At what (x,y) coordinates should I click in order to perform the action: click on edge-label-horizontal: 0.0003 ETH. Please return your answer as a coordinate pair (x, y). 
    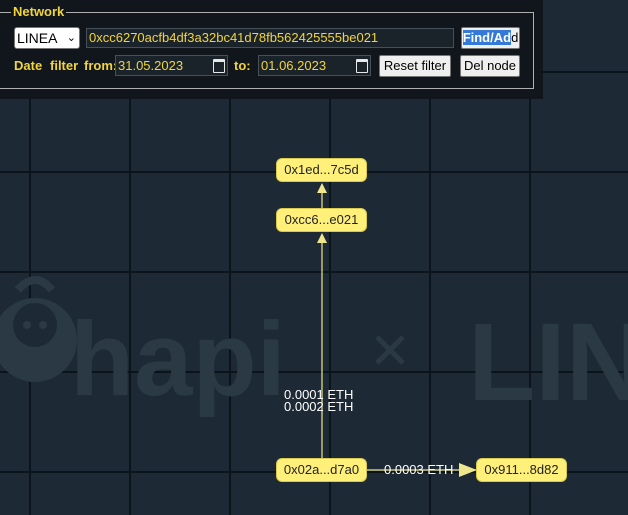
    Looking at the image, I should click on (419, 469).